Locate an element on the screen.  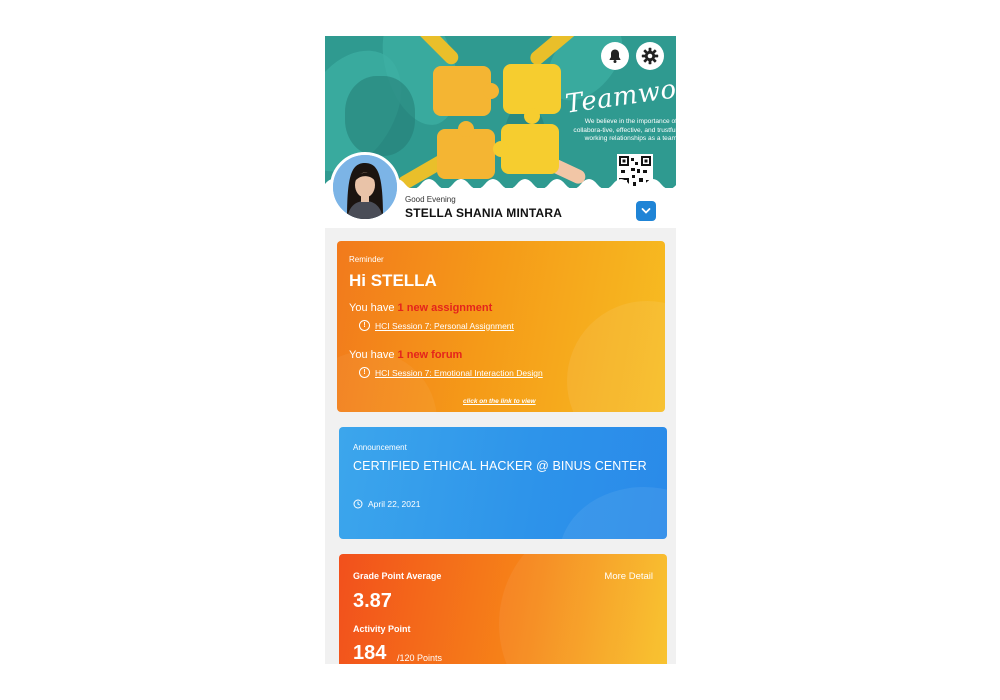
assignment-count: 1 new assignment is located at coordinates (445, 308).